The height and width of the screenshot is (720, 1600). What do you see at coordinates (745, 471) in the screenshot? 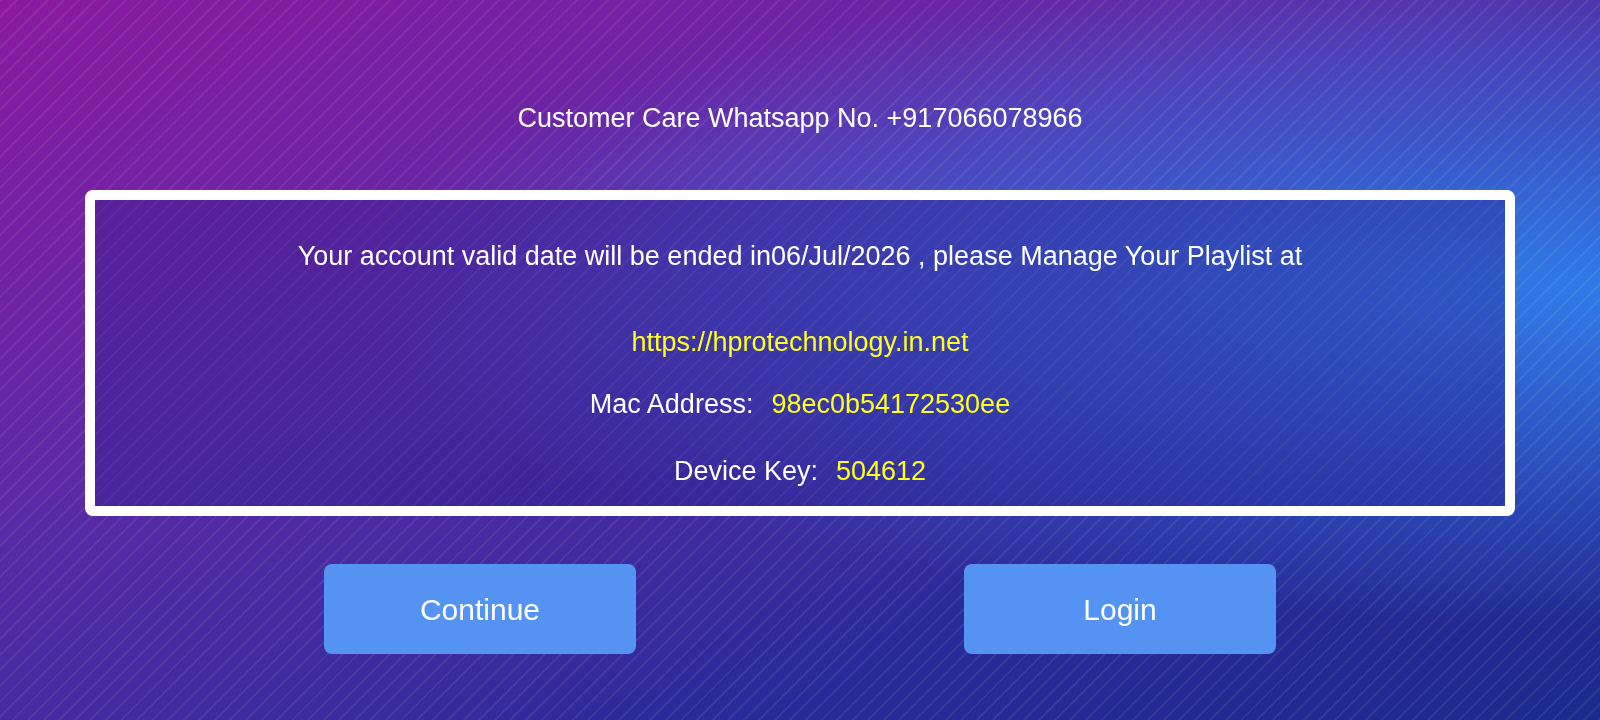
I see `field-label: Device Key:` at bounding box center [745, 471].